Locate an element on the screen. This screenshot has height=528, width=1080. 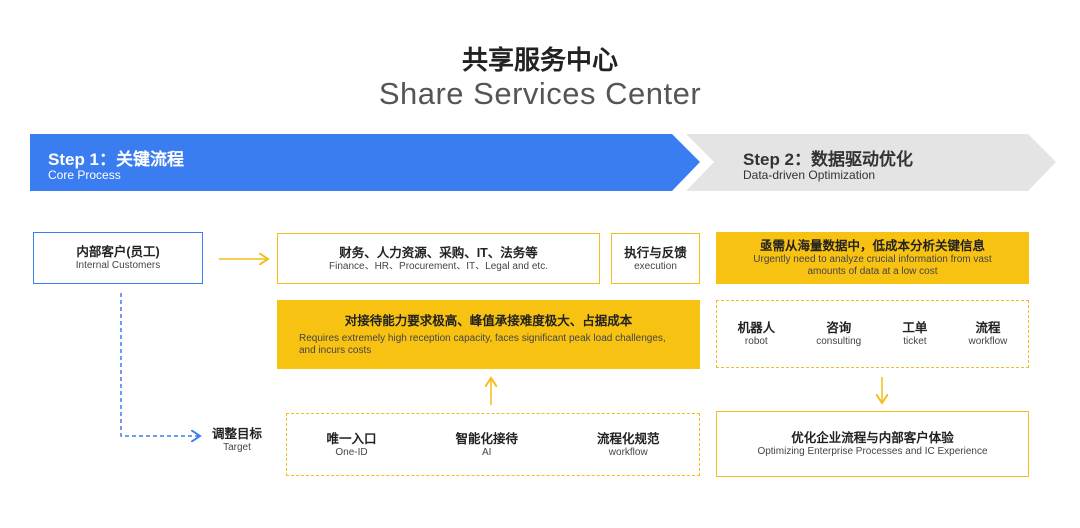
tool-item-en: workflow is located at coordinates (988, 341).